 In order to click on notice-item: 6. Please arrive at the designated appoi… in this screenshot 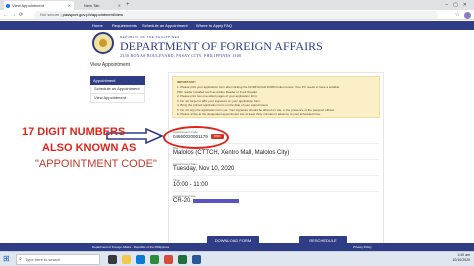, I will do `click(249, 114)`.